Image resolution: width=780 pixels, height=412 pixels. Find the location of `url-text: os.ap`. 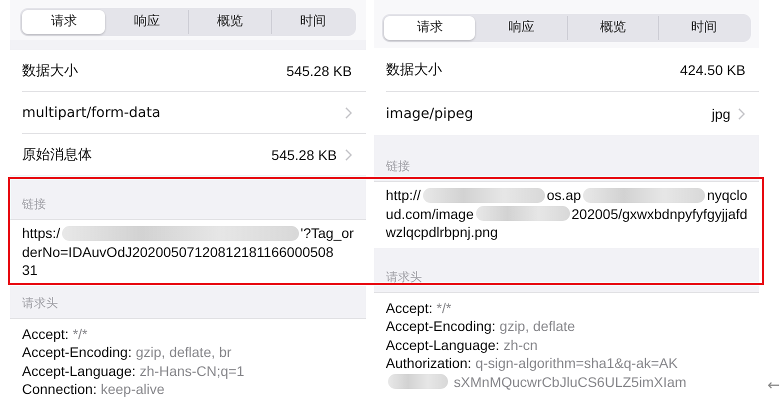

url-text: os.ap is located at coordinates (564, 195).